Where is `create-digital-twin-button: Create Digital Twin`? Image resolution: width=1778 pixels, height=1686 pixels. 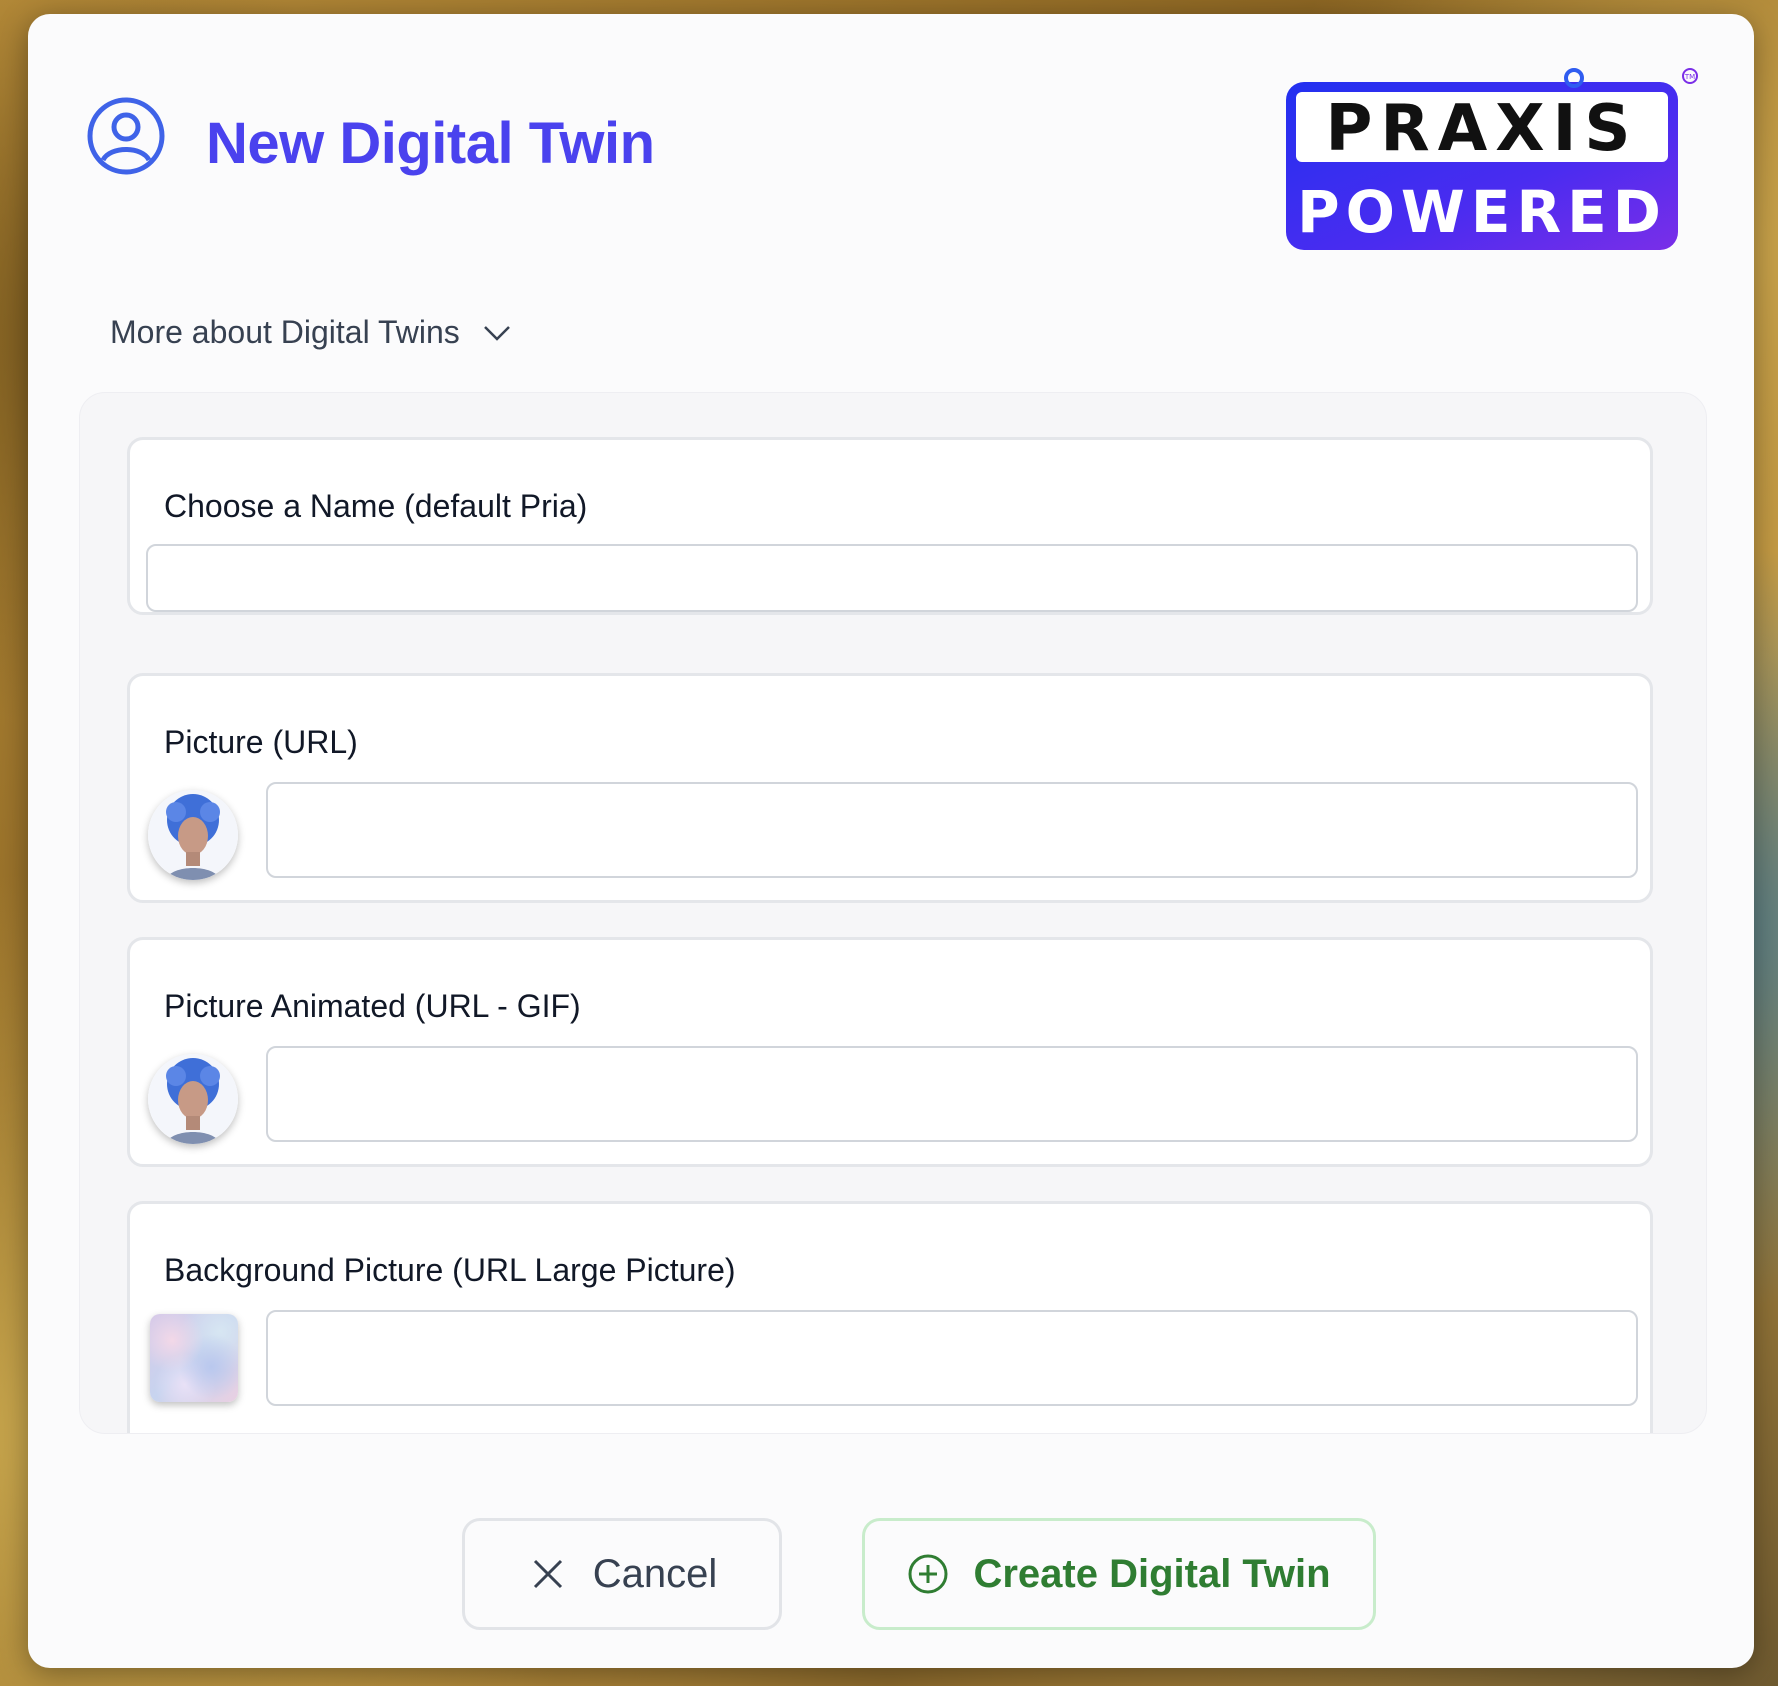 create-digital-twin-button: Create Digital Twin is located at coordinates (1119, 1574).